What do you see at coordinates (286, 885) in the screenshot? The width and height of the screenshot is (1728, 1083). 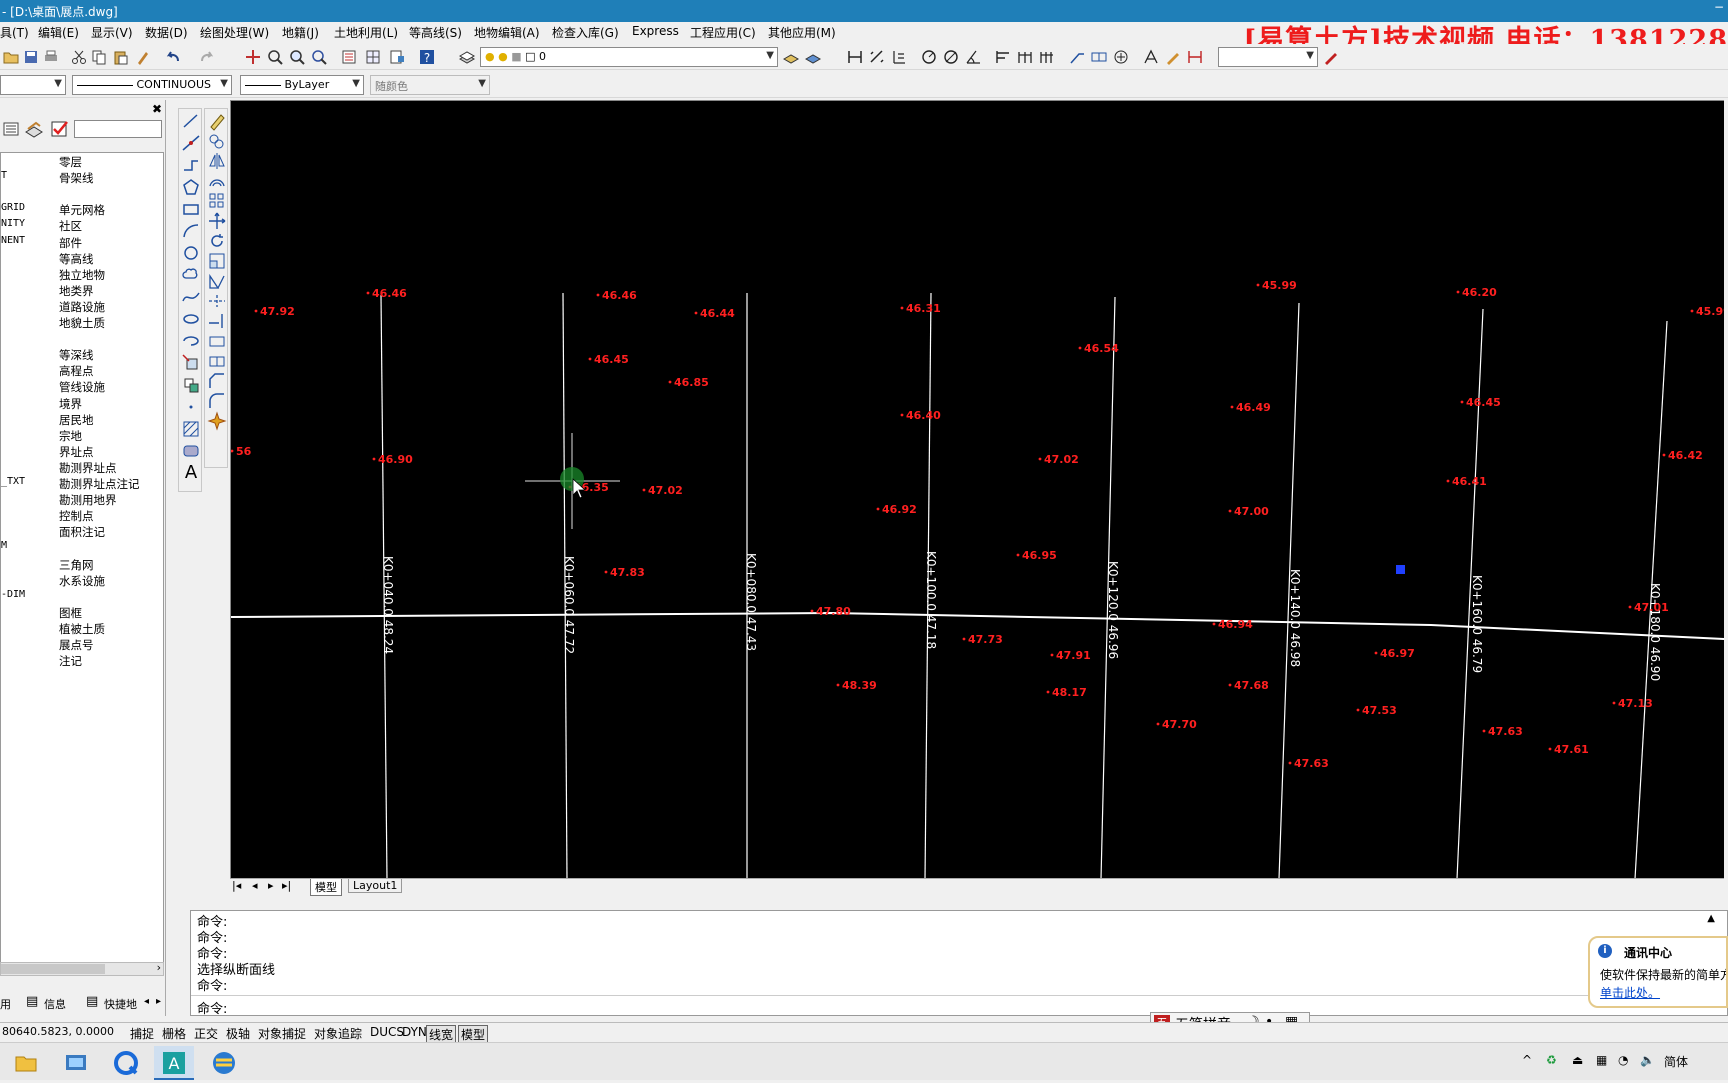 I see `last-tab-icon: ▸|` at bounding box center [286, 885].